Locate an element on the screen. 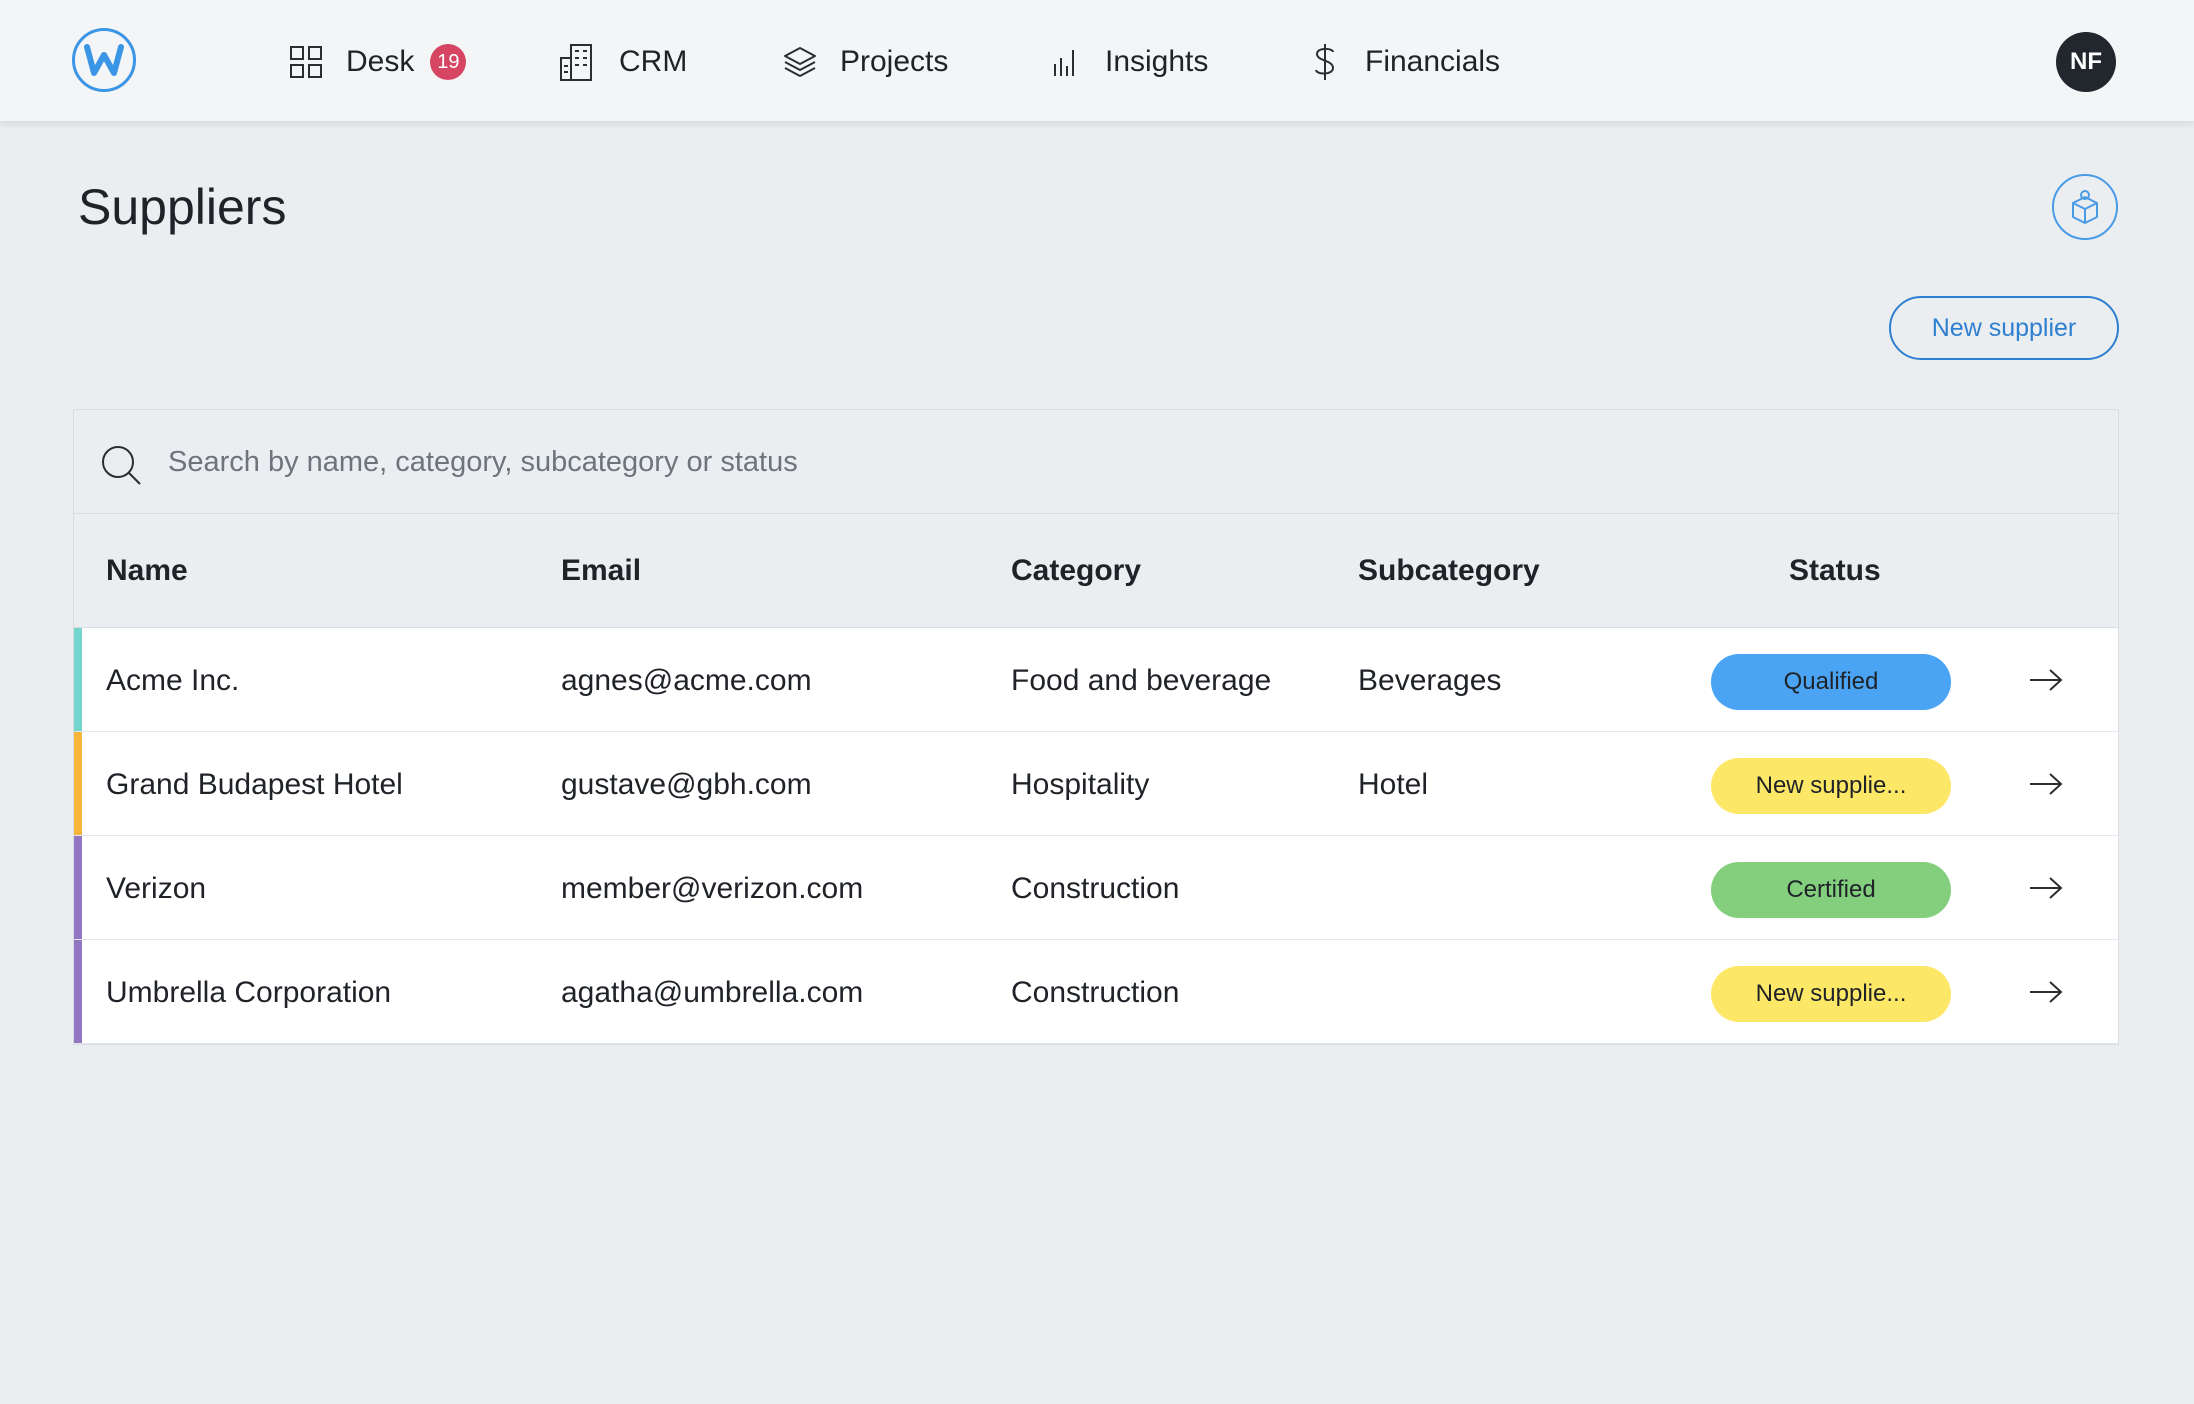 The image size is (2194, 1404). status-badge: Certified is located at coordinates (1831, 890).